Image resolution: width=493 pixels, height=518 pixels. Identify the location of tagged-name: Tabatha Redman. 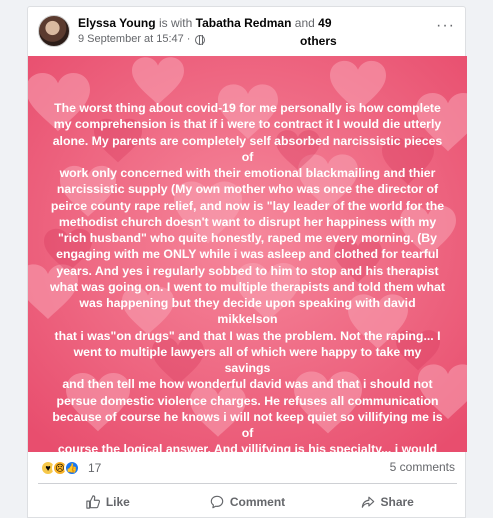
(244, 23).